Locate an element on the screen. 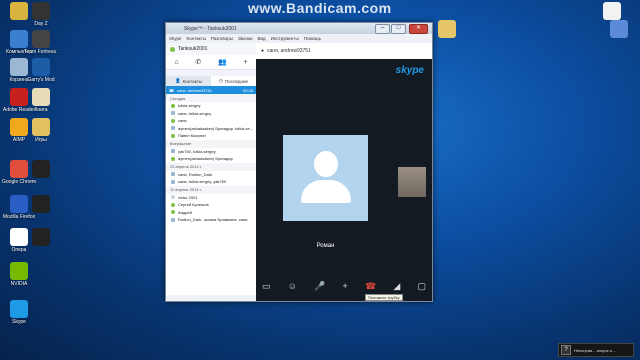  title-bar: Skype™ - Tanksuk2001 – □ ✕ is located at coordinates (299, 28).